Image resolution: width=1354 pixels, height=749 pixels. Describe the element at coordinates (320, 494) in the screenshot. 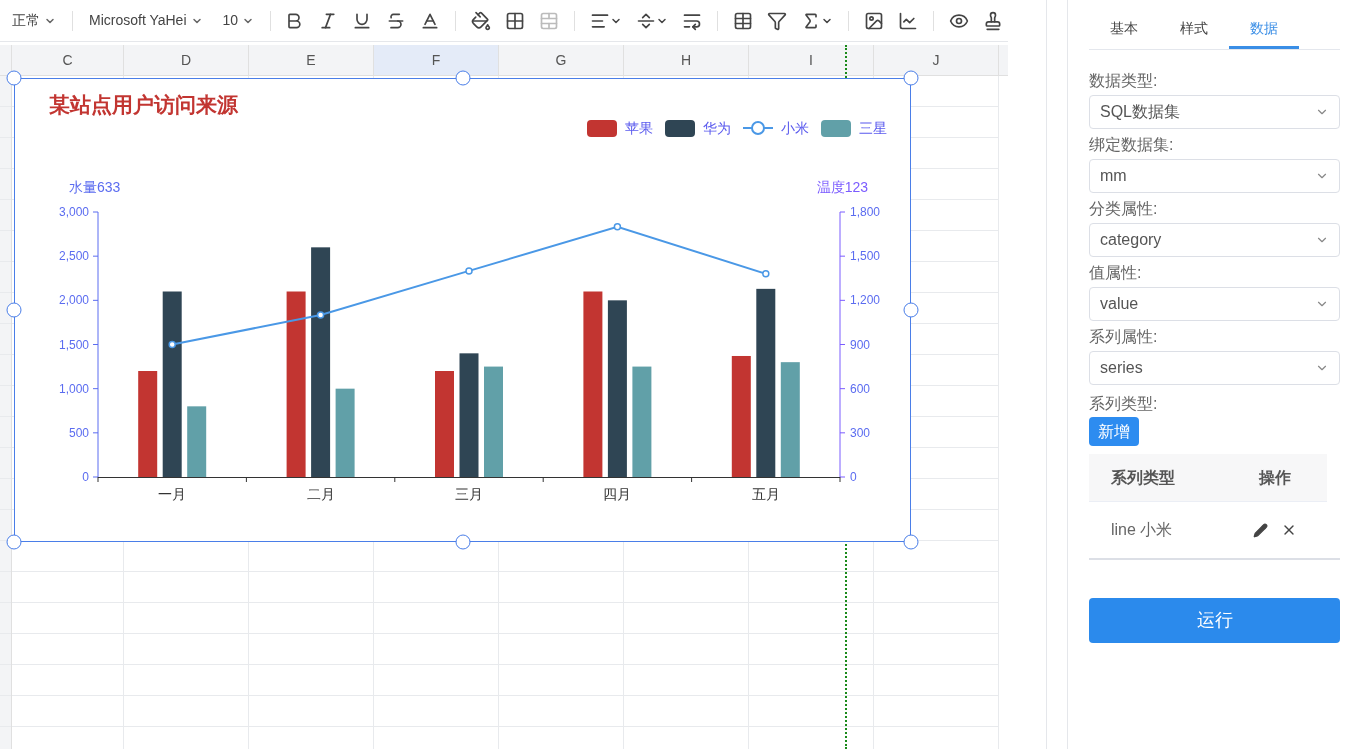

I see `category-label: 二月` at that location.